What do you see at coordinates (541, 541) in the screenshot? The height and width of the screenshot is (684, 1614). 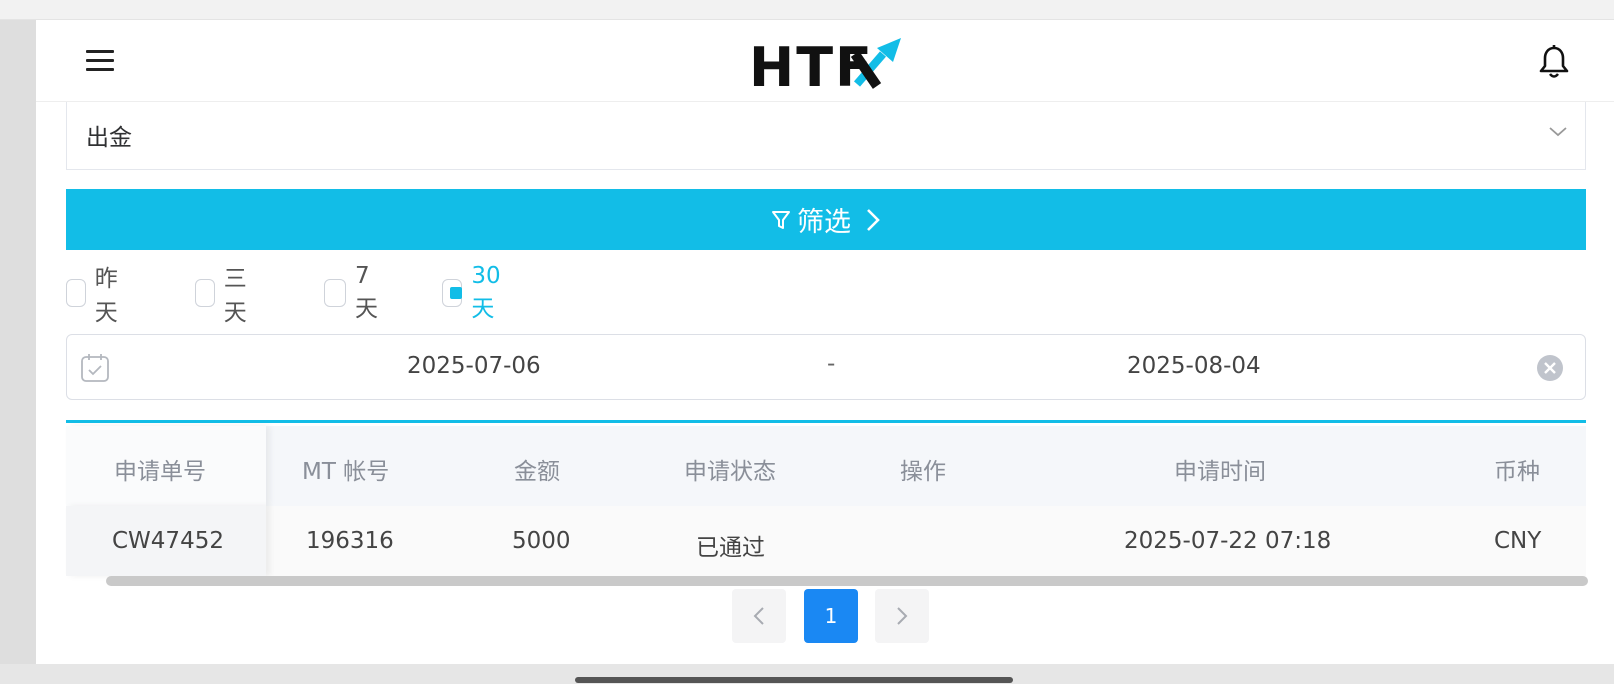 I see `cell-amount: 5000` at bounding box center [541, 541].